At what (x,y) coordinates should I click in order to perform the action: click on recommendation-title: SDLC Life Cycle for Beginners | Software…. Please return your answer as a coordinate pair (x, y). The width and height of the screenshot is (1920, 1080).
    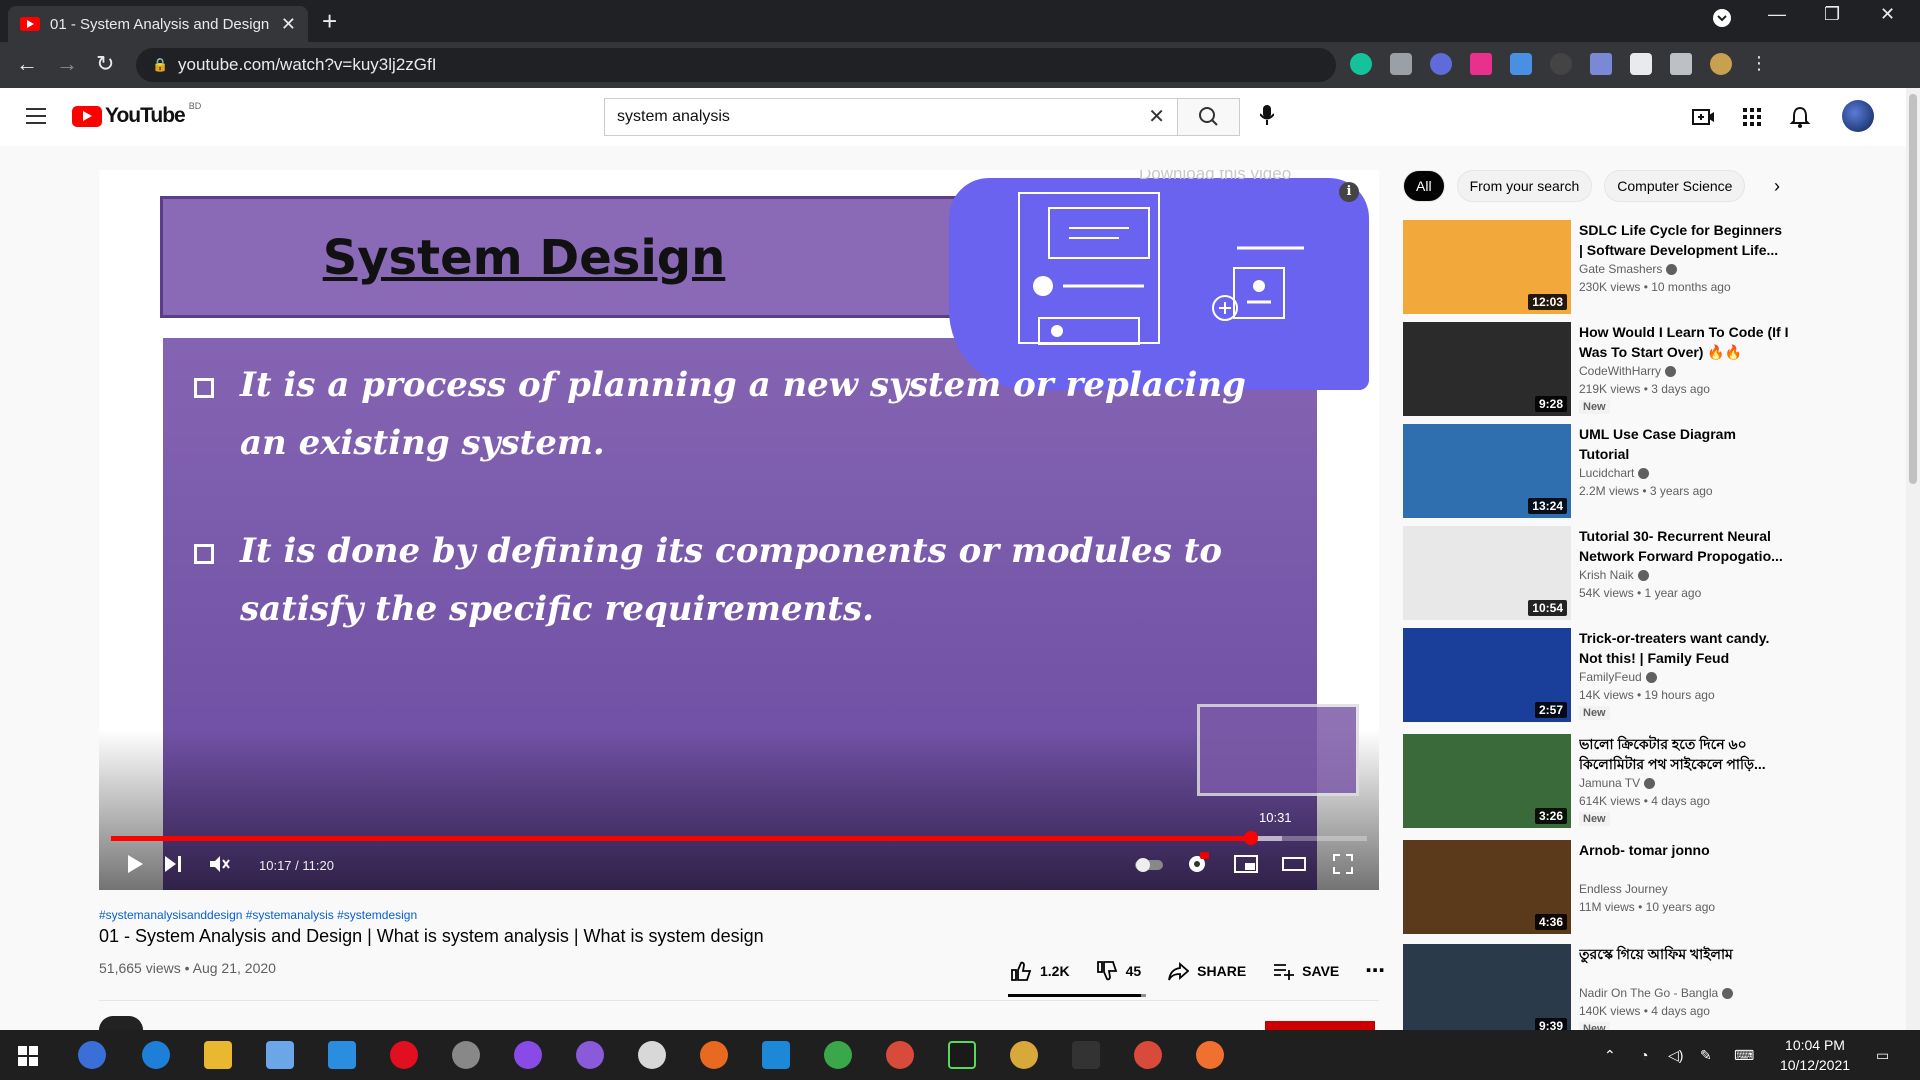
    Looking at the image, I should click on (1684, 240).